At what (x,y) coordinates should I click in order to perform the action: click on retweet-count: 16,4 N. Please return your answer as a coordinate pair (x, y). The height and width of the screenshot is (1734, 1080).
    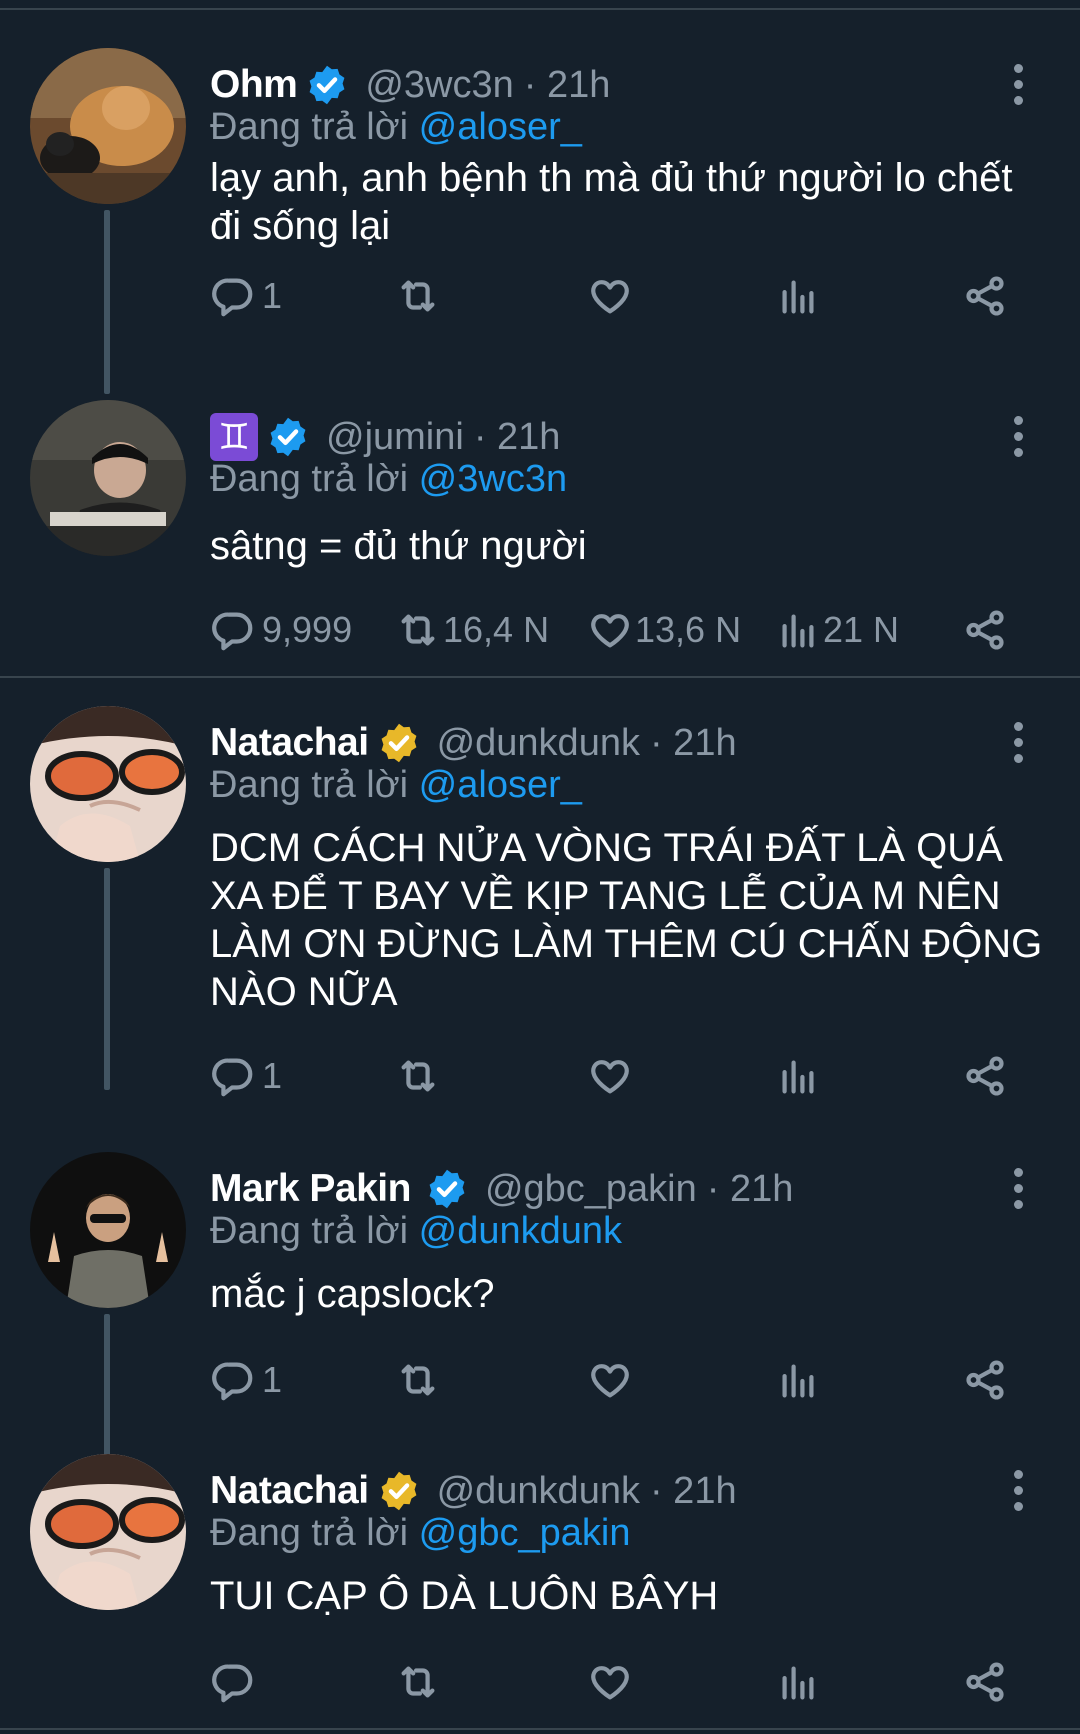
    Looking at the image, I should click on (496, 629).